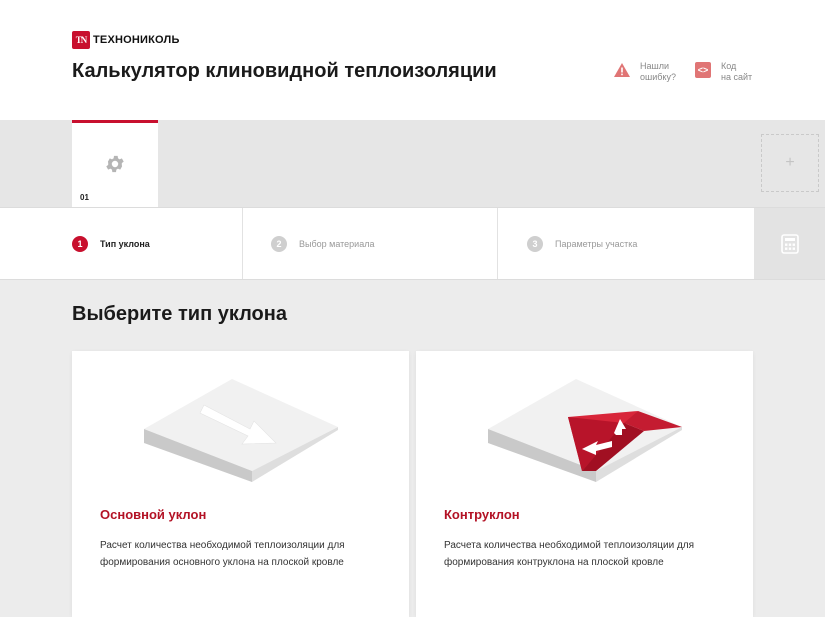 The width and height of the screenshot is (825, 617). Describe the element at coordinates (412, 163) in the screenshot. I see `tabs-strip: 01 +` at that location.